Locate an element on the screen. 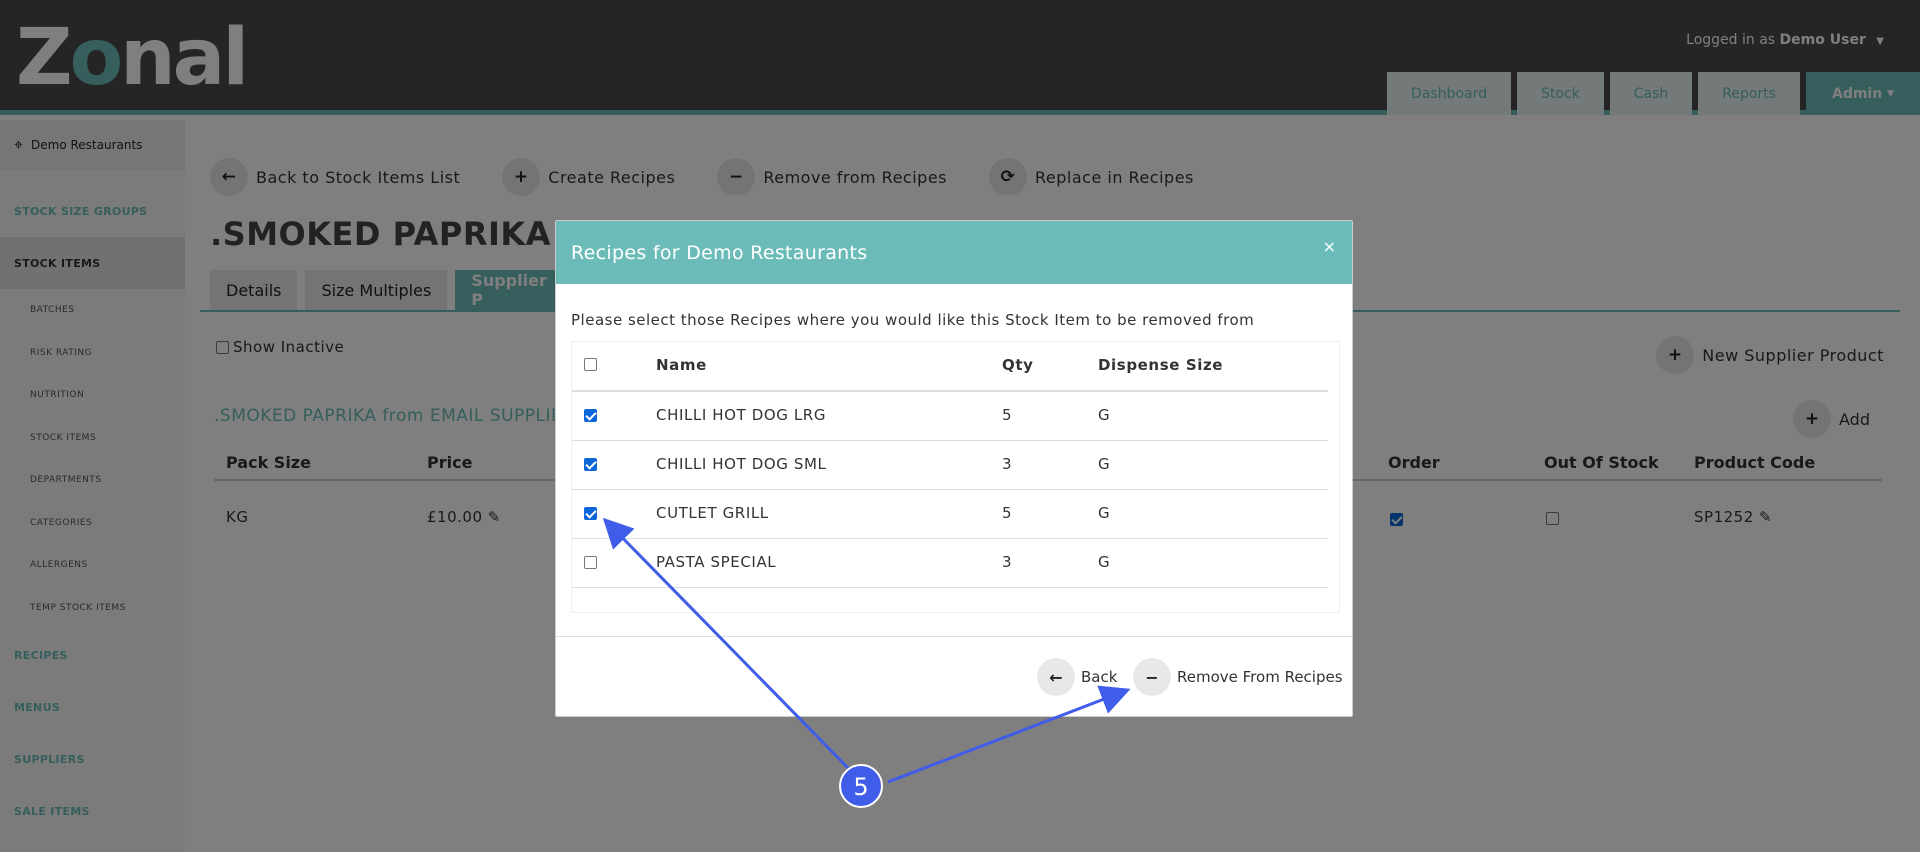 The width and height of the screenshot is (1920, 852). annotation-arrow-to-remove is located at coordinates (1009, 734).